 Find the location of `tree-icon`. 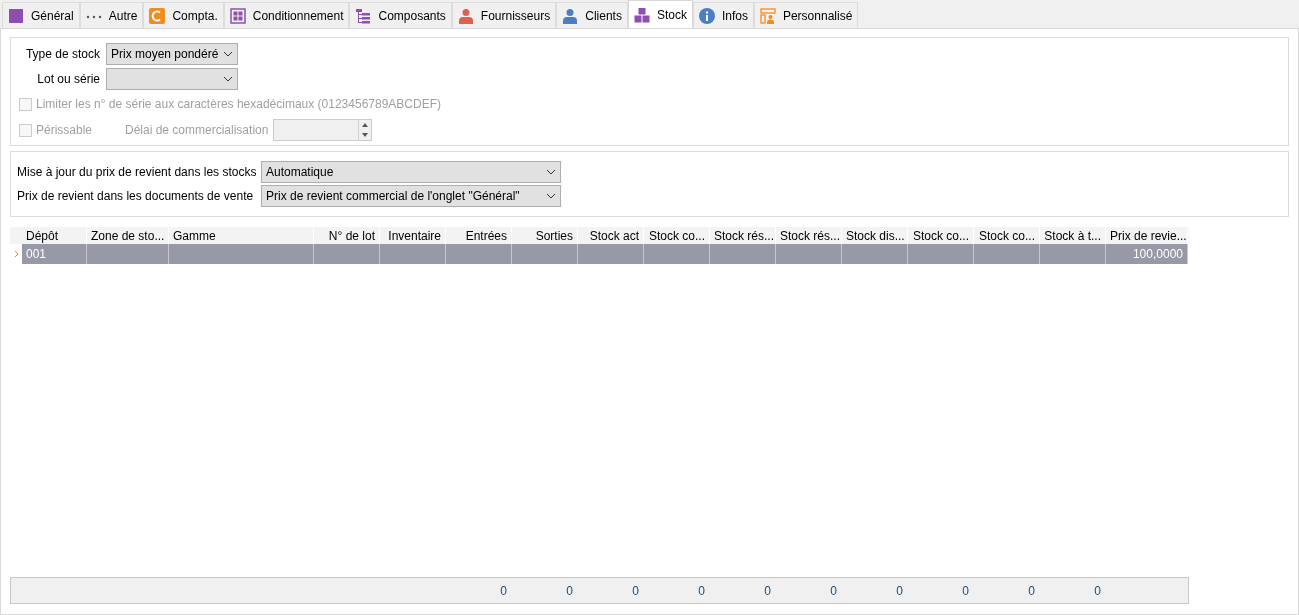

tree-icon is located at coordinates (363, 15).